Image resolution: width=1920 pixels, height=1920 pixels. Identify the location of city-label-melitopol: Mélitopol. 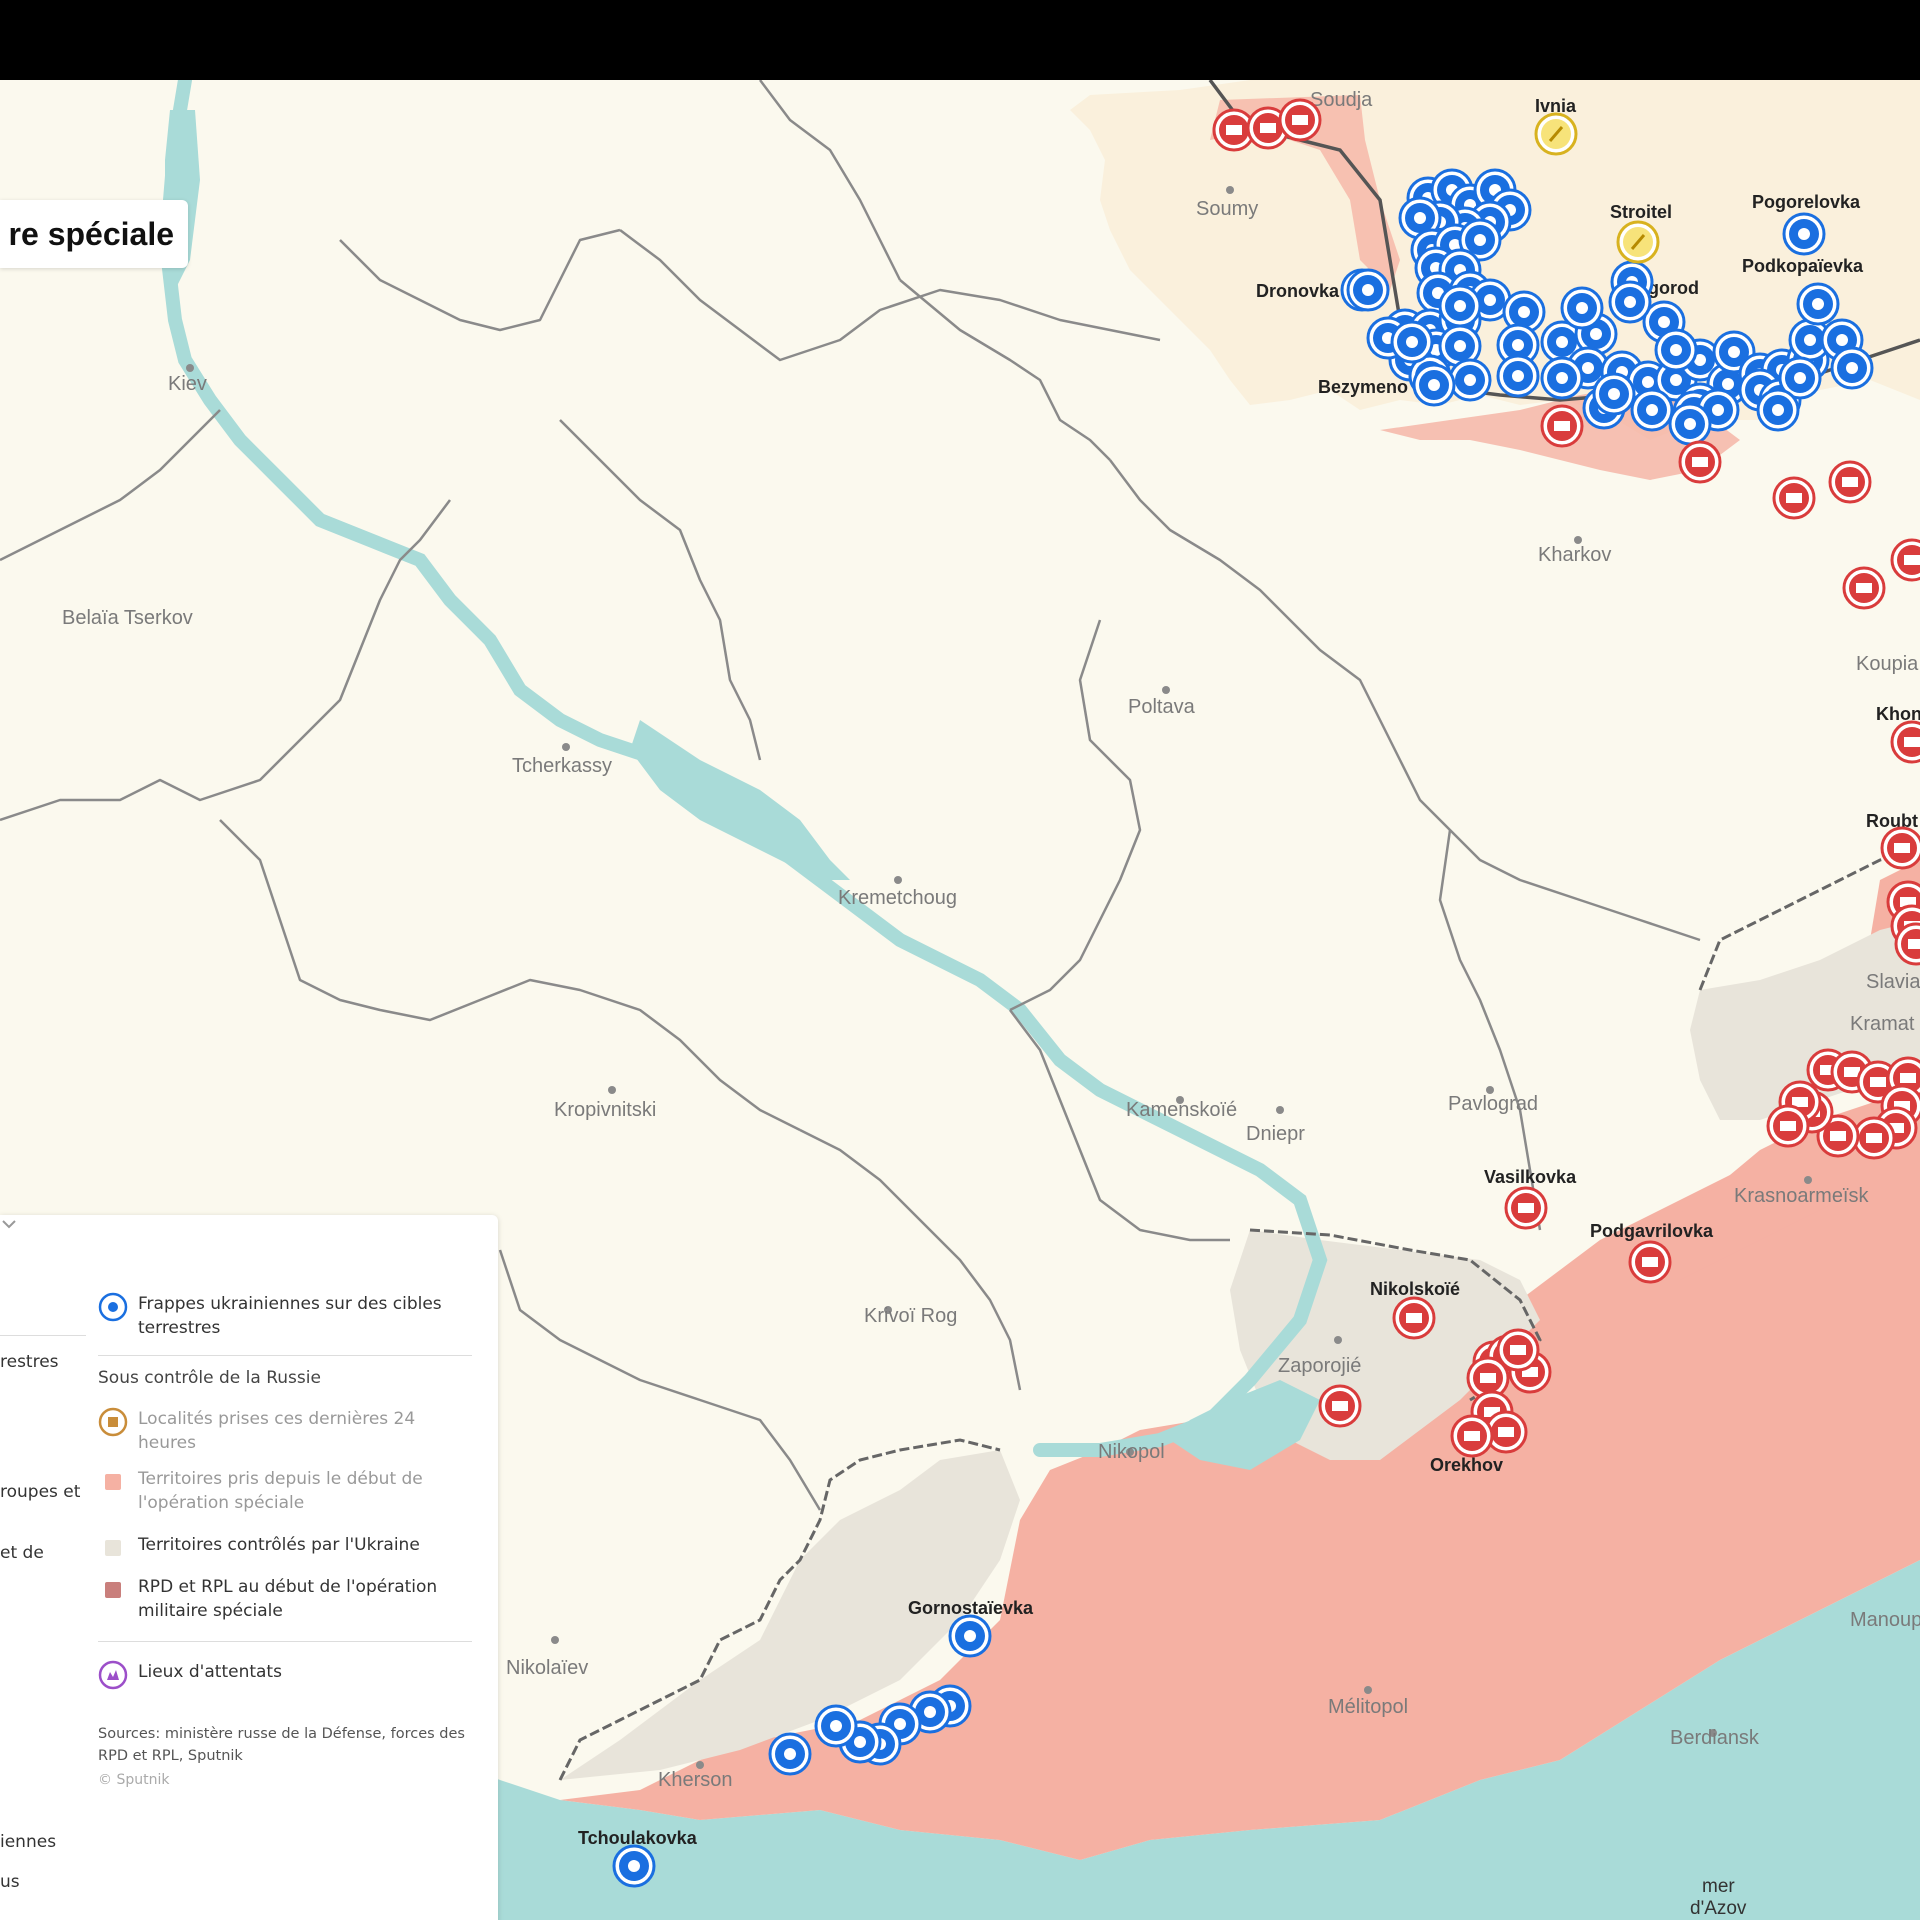
(1368, 1707).